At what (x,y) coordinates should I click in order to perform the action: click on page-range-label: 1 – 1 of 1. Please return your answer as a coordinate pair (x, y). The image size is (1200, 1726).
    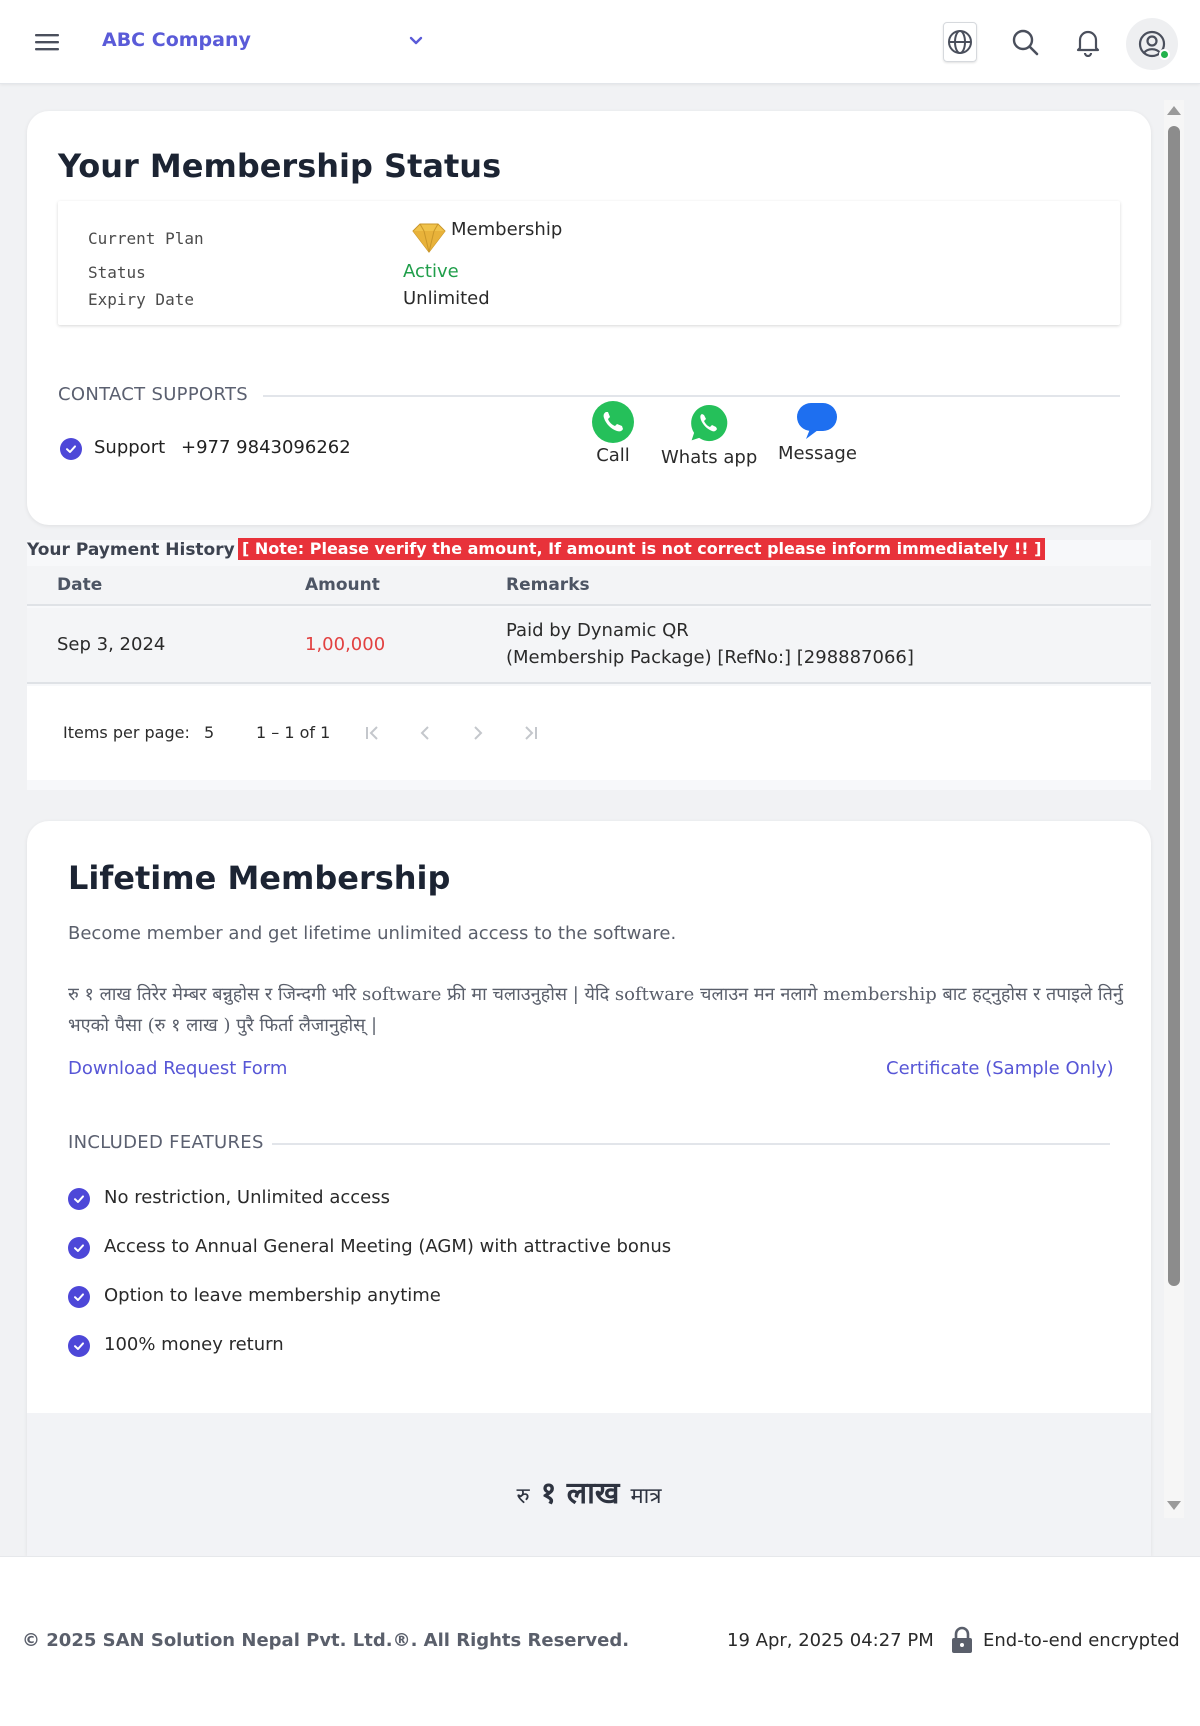
    Looking at the image, I should click on (293, 732).